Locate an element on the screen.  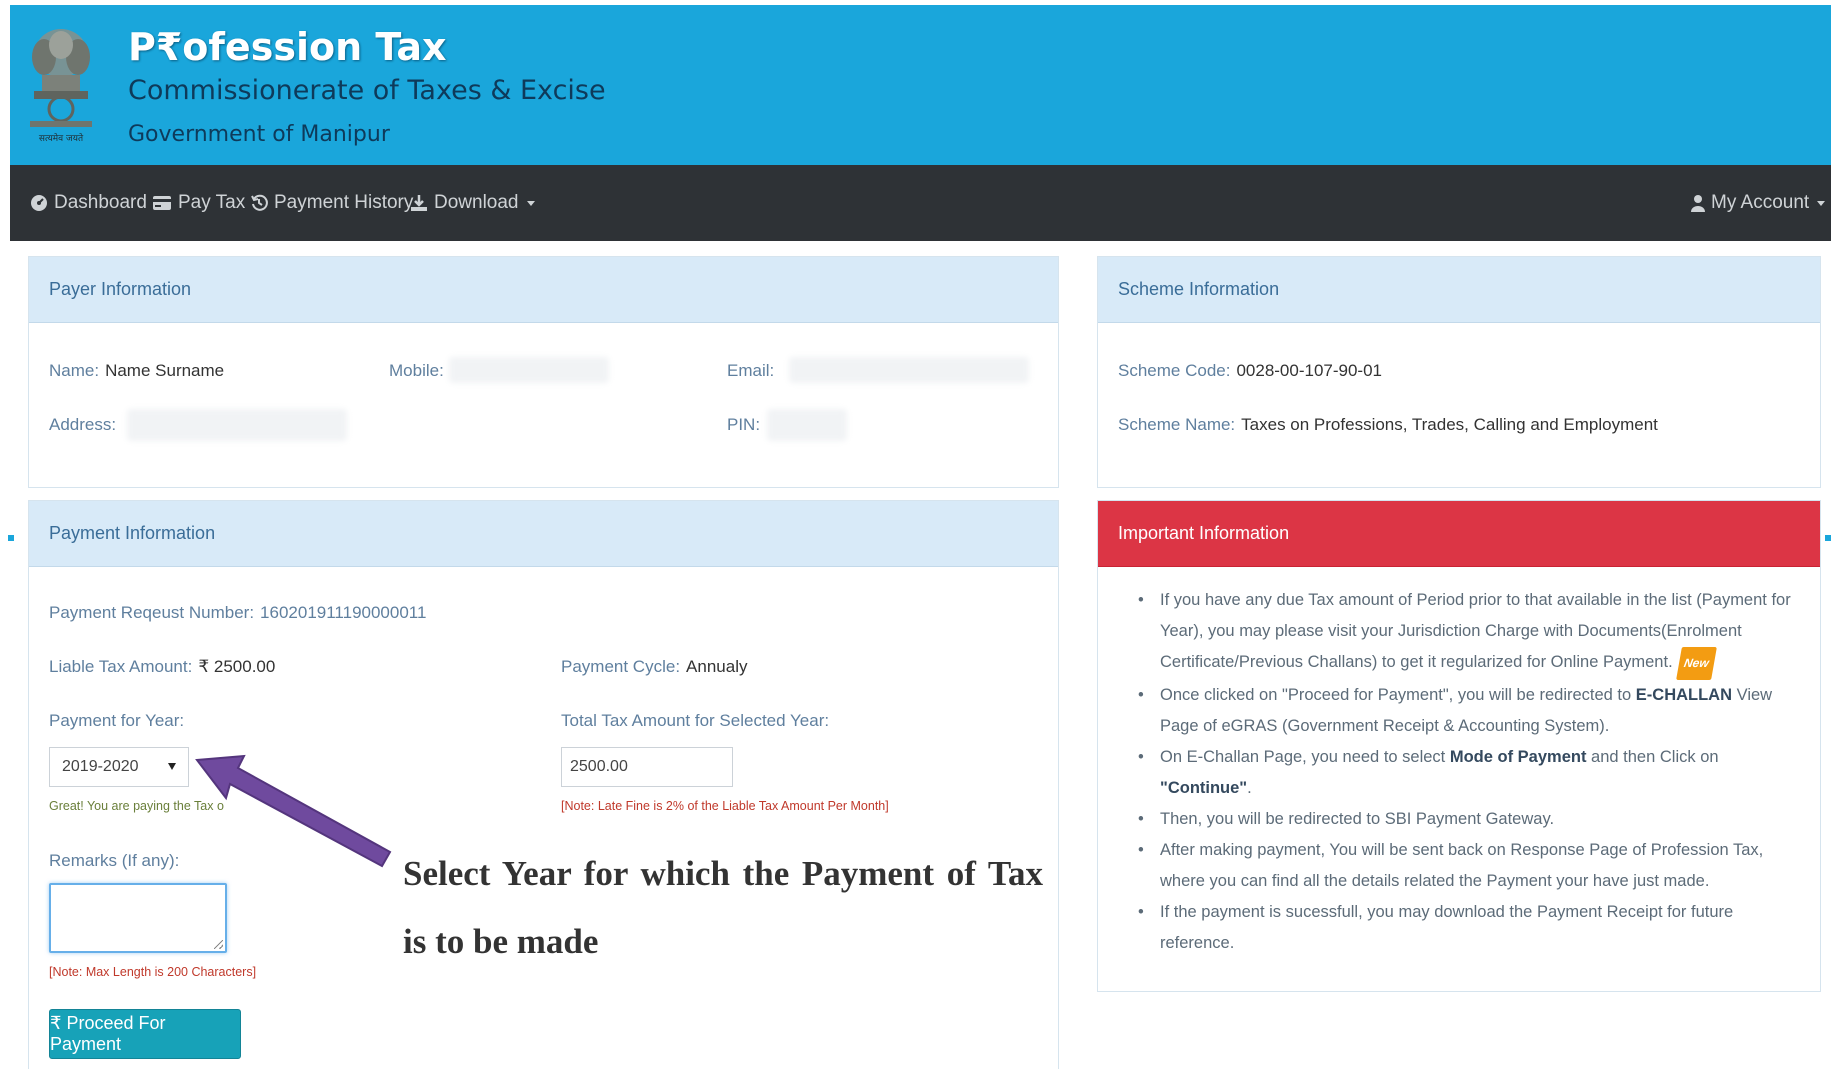
remarks-label: Remarks (If any): is located at coordinates (114, 860).